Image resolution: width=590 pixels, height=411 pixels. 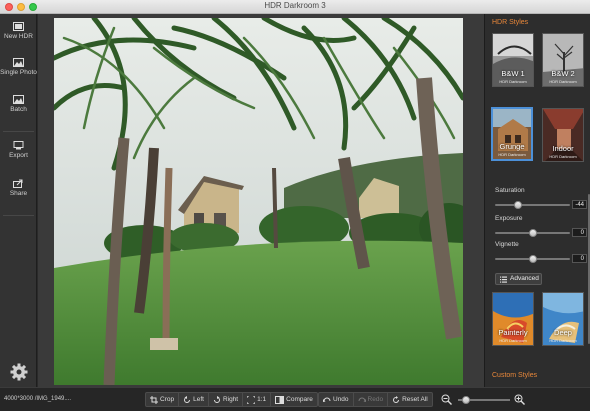 What do you see at coordinates (563, 332) in the screenshot?
I see `style-name: Deep` at bounding box center [563, 332].